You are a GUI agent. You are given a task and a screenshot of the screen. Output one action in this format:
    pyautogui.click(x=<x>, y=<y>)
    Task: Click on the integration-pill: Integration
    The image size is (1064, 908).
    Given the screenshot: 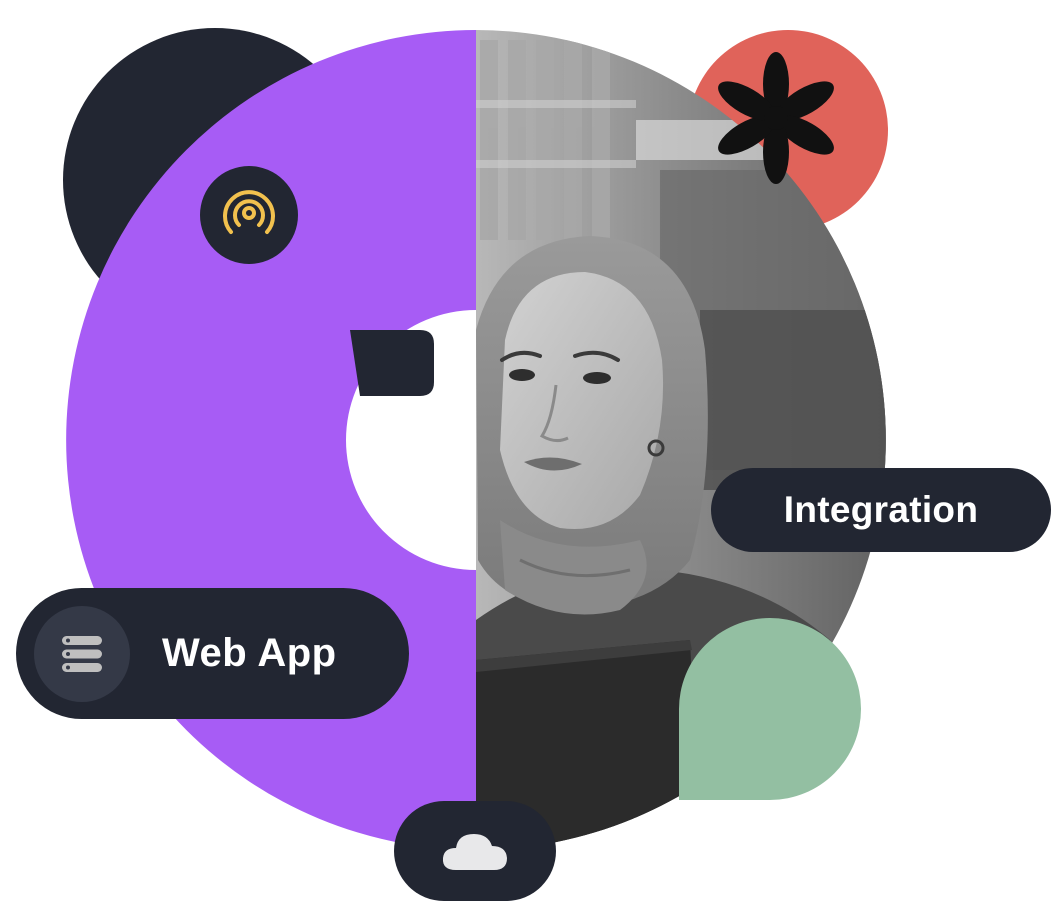 What is the action you would take?
    pyautogui.click(x=881, y=510)
    